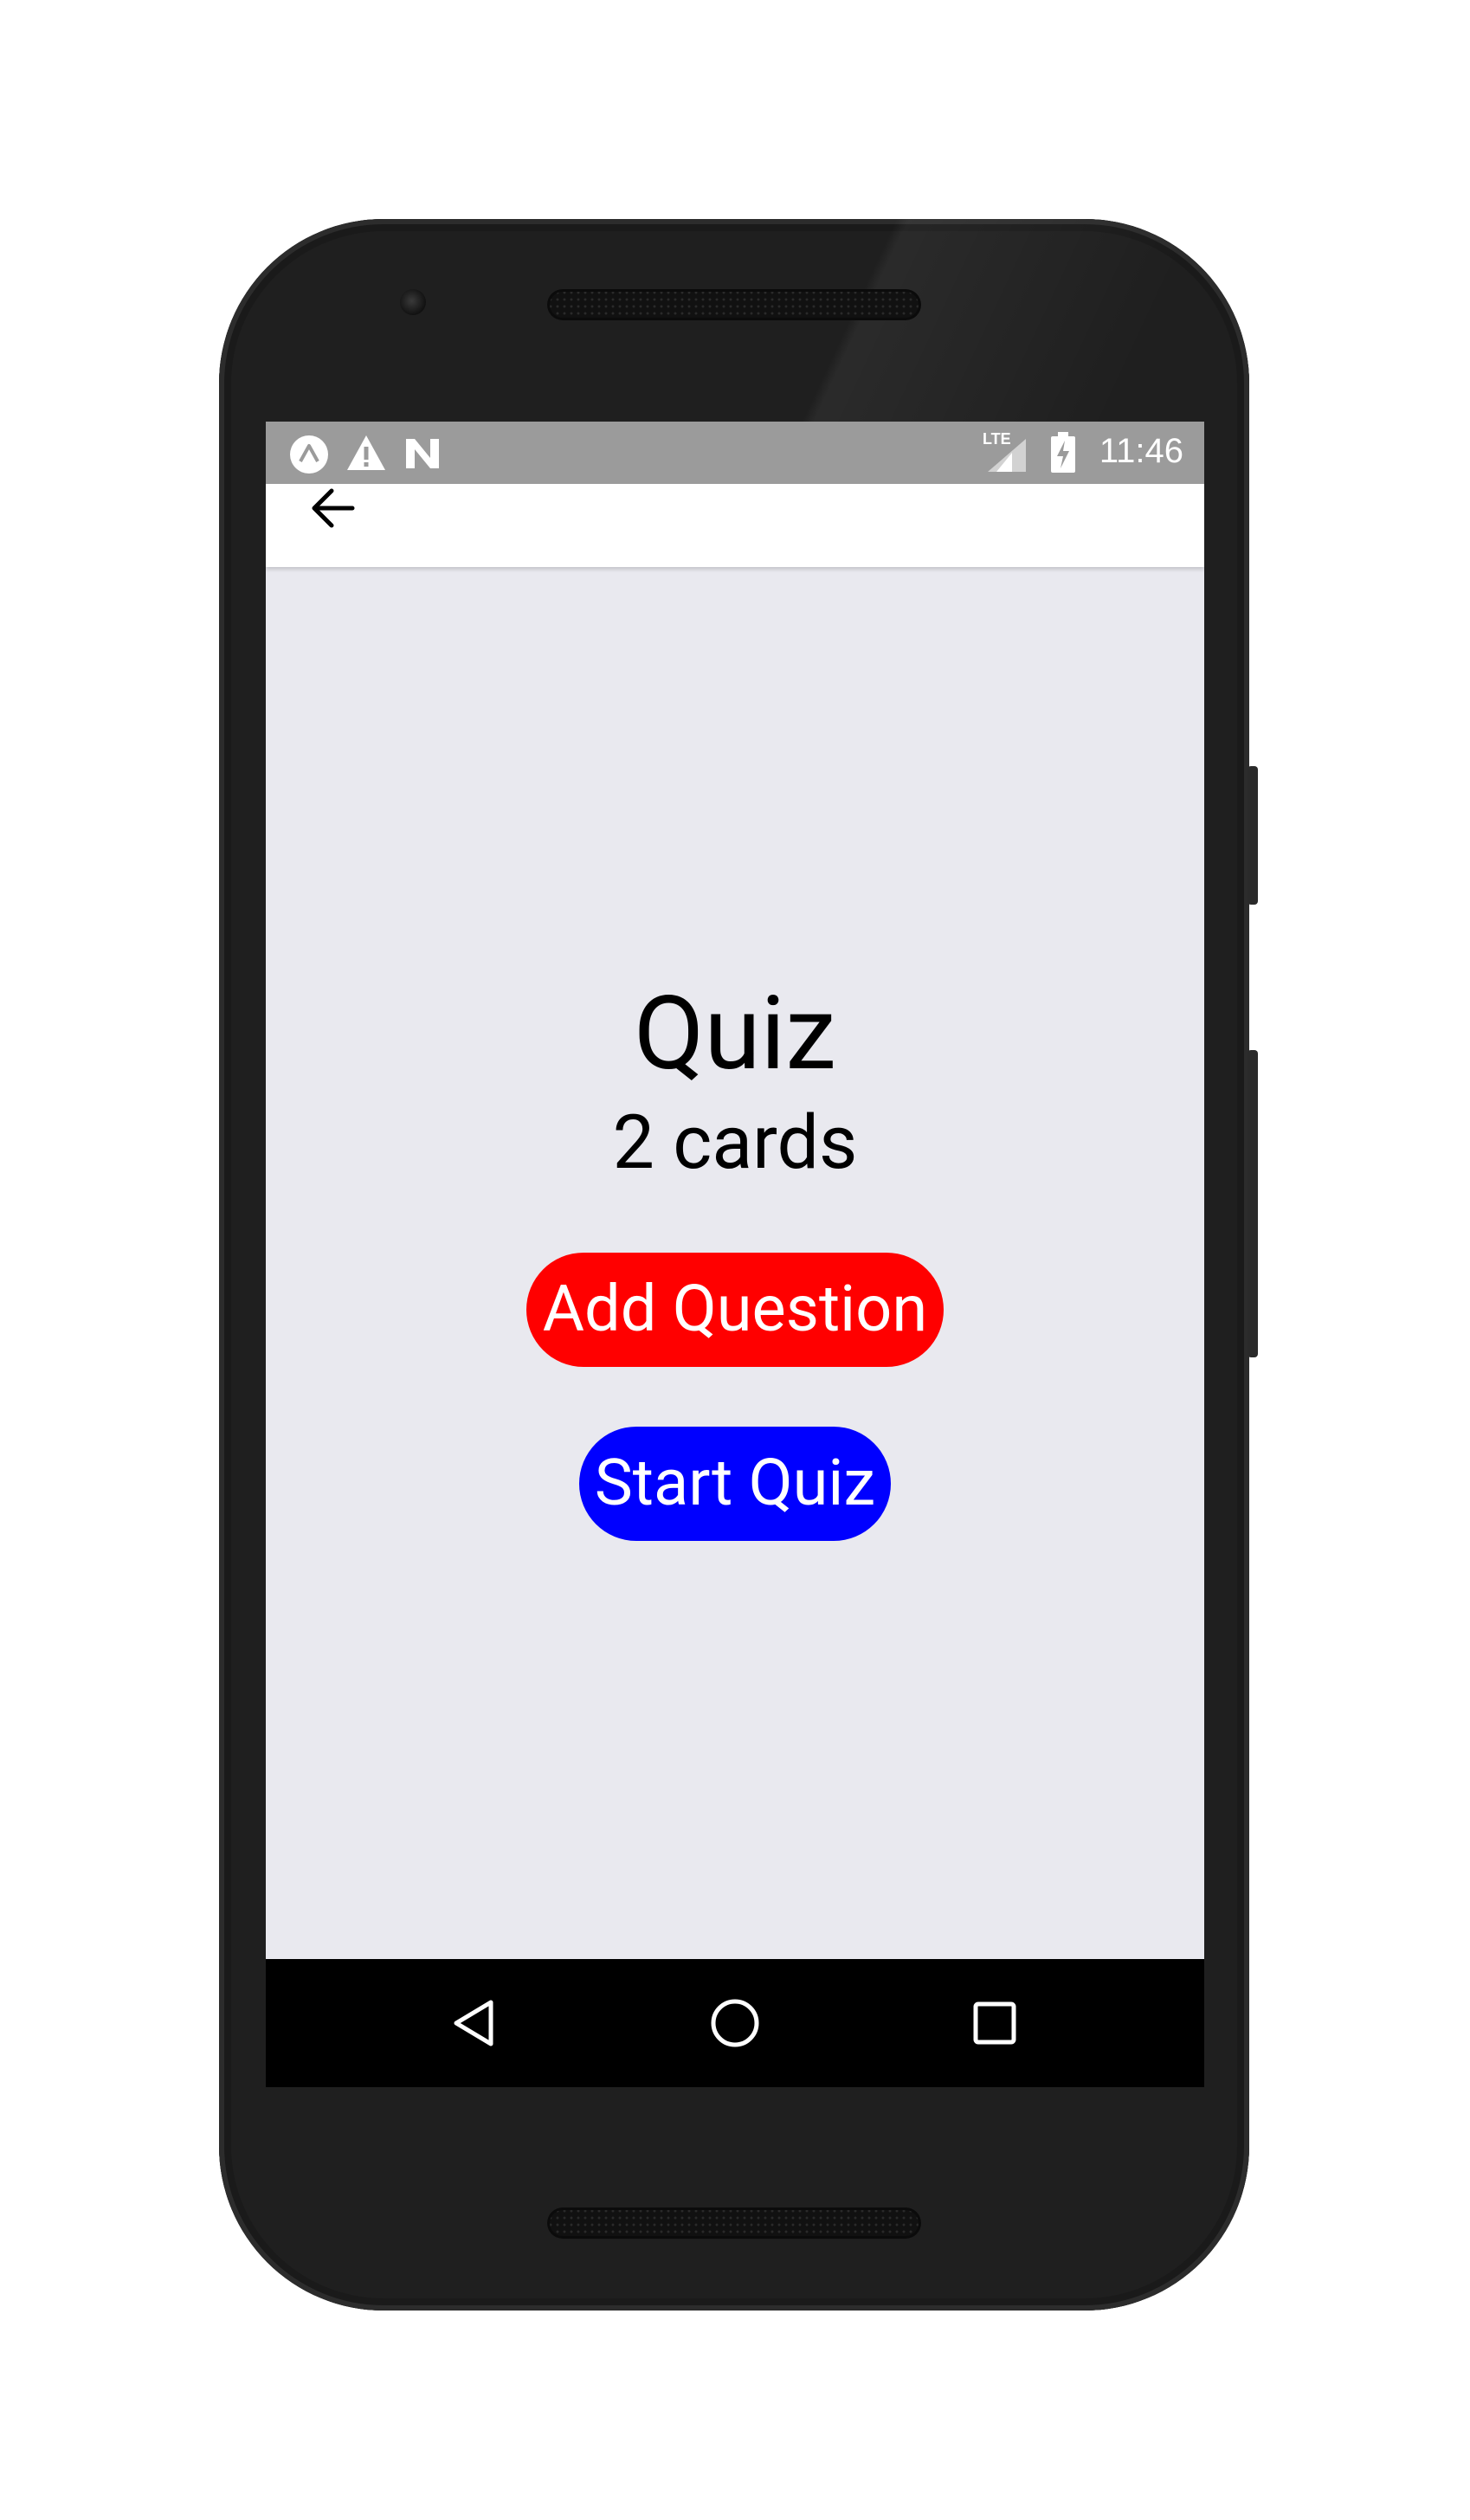  I want to click on card-count: 2 cards, so click(735, 1142).